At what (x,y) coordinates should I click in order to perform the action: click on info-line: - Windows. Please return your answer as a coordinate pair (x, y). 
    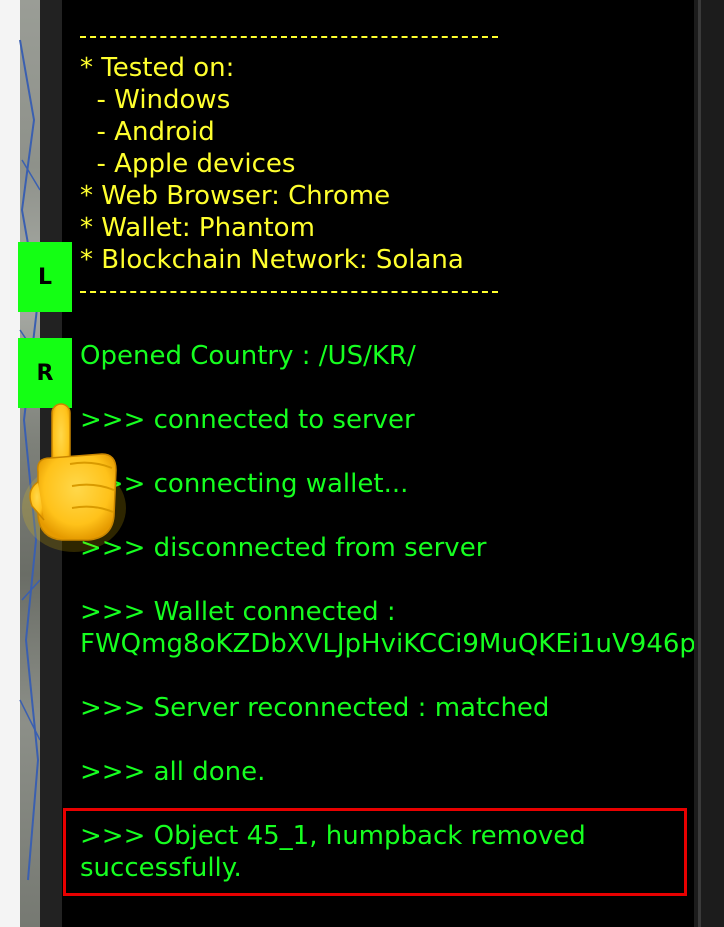
    Looking at the image, I should click on (155, 100).